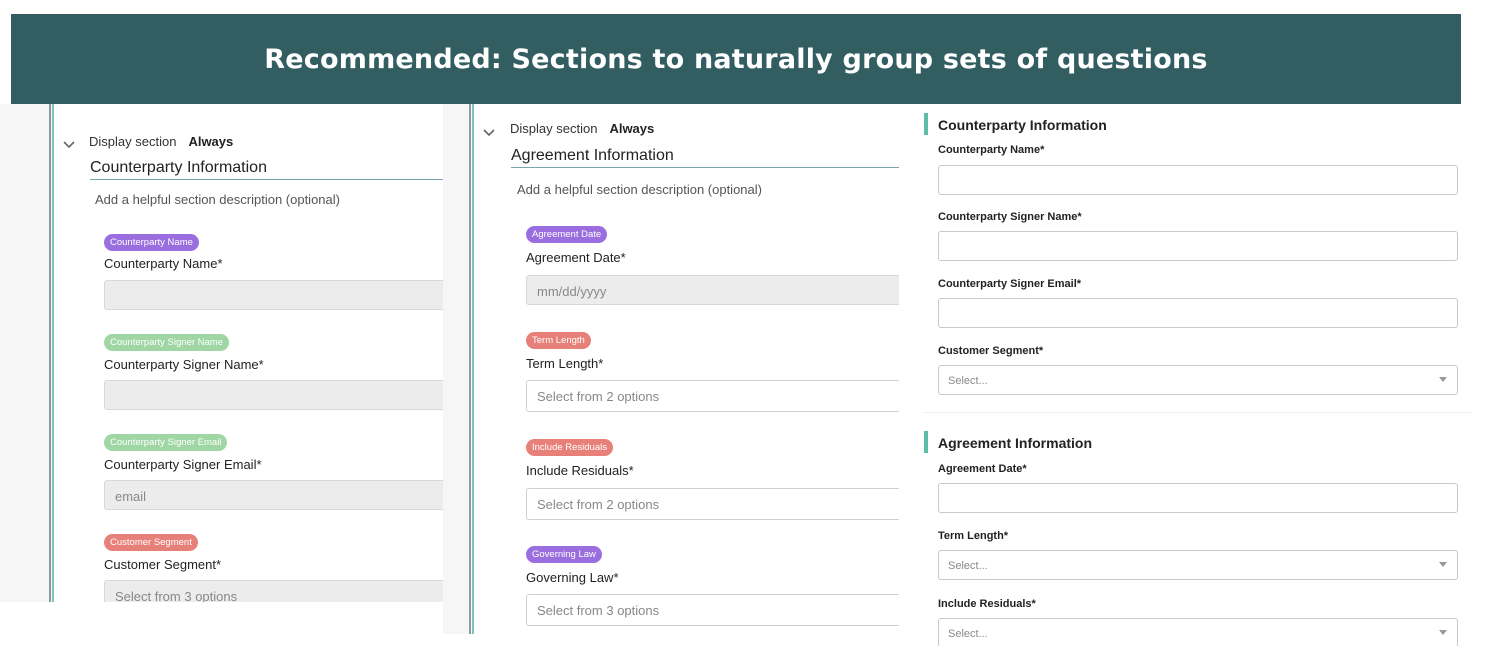  Describe the element at coordinates (163, 564) in the screenshot. I see `question-label: Customer Segment*` at that location.